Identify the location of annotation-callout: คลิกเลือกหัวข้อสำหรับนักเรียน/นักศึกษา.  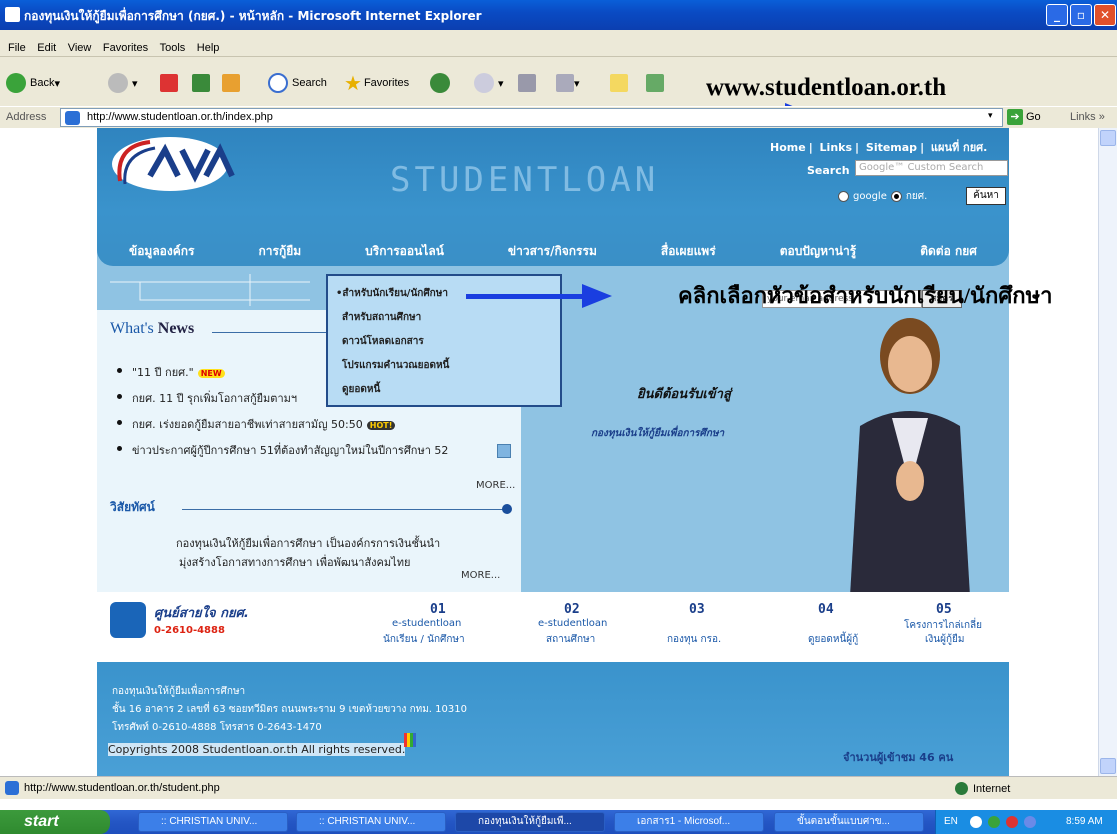
(865, 295).